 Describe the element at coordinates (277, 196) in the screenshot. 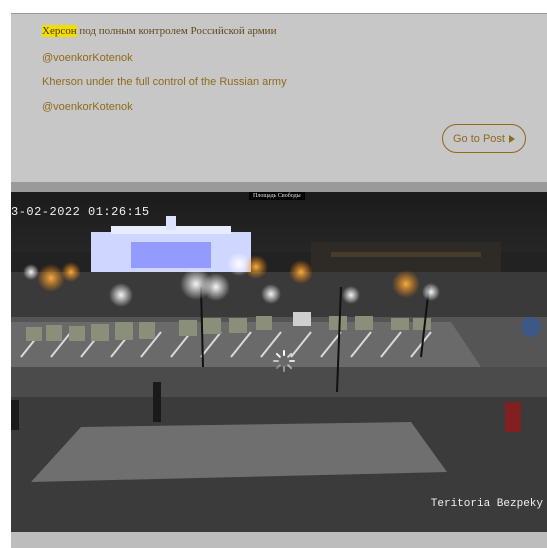

I see `camera-location-label: Площадь Свободы` at that location.